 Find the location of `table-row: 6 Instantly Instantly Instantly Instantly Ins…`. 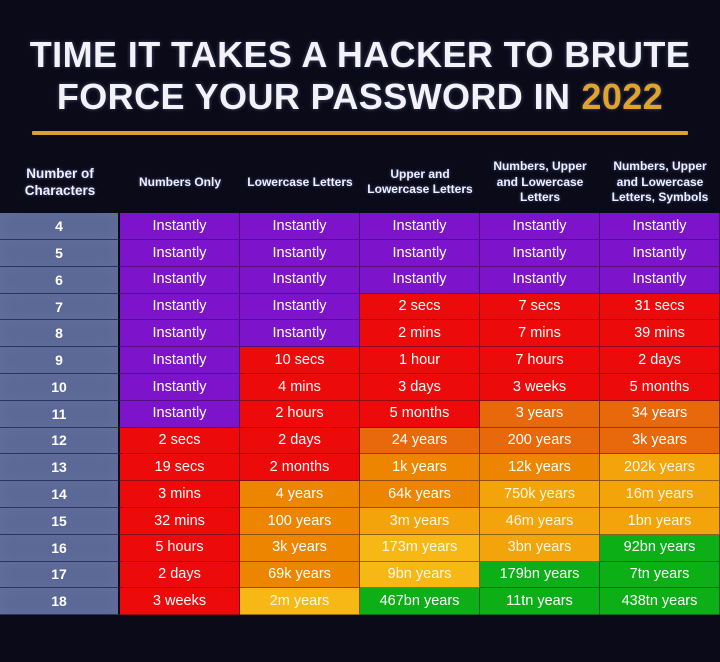

table-row: 6 Instantly Instantly Instantly Instantly Ins… is located at coordinates (360, 280).